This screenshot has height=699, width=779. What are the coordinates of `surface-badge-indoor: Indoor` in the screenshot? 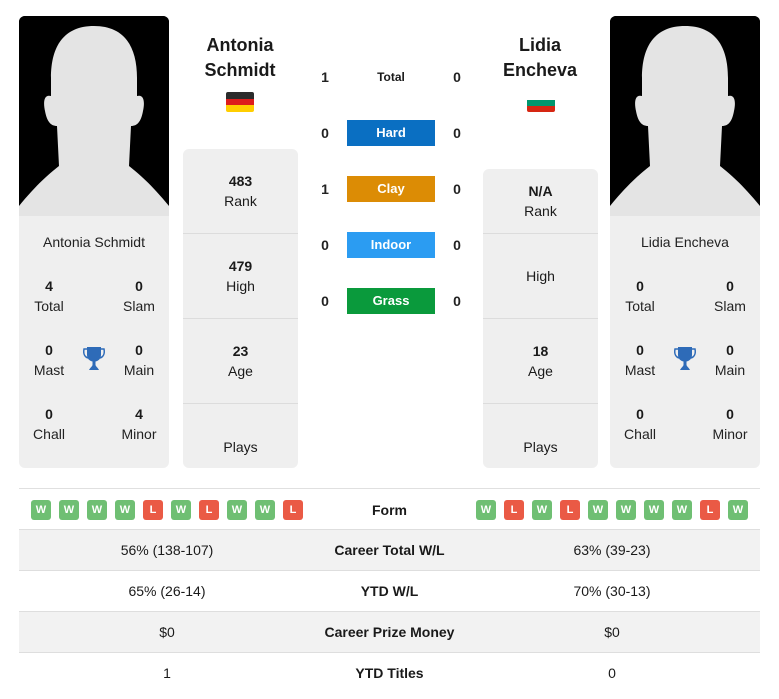 It's located at (391, 245).